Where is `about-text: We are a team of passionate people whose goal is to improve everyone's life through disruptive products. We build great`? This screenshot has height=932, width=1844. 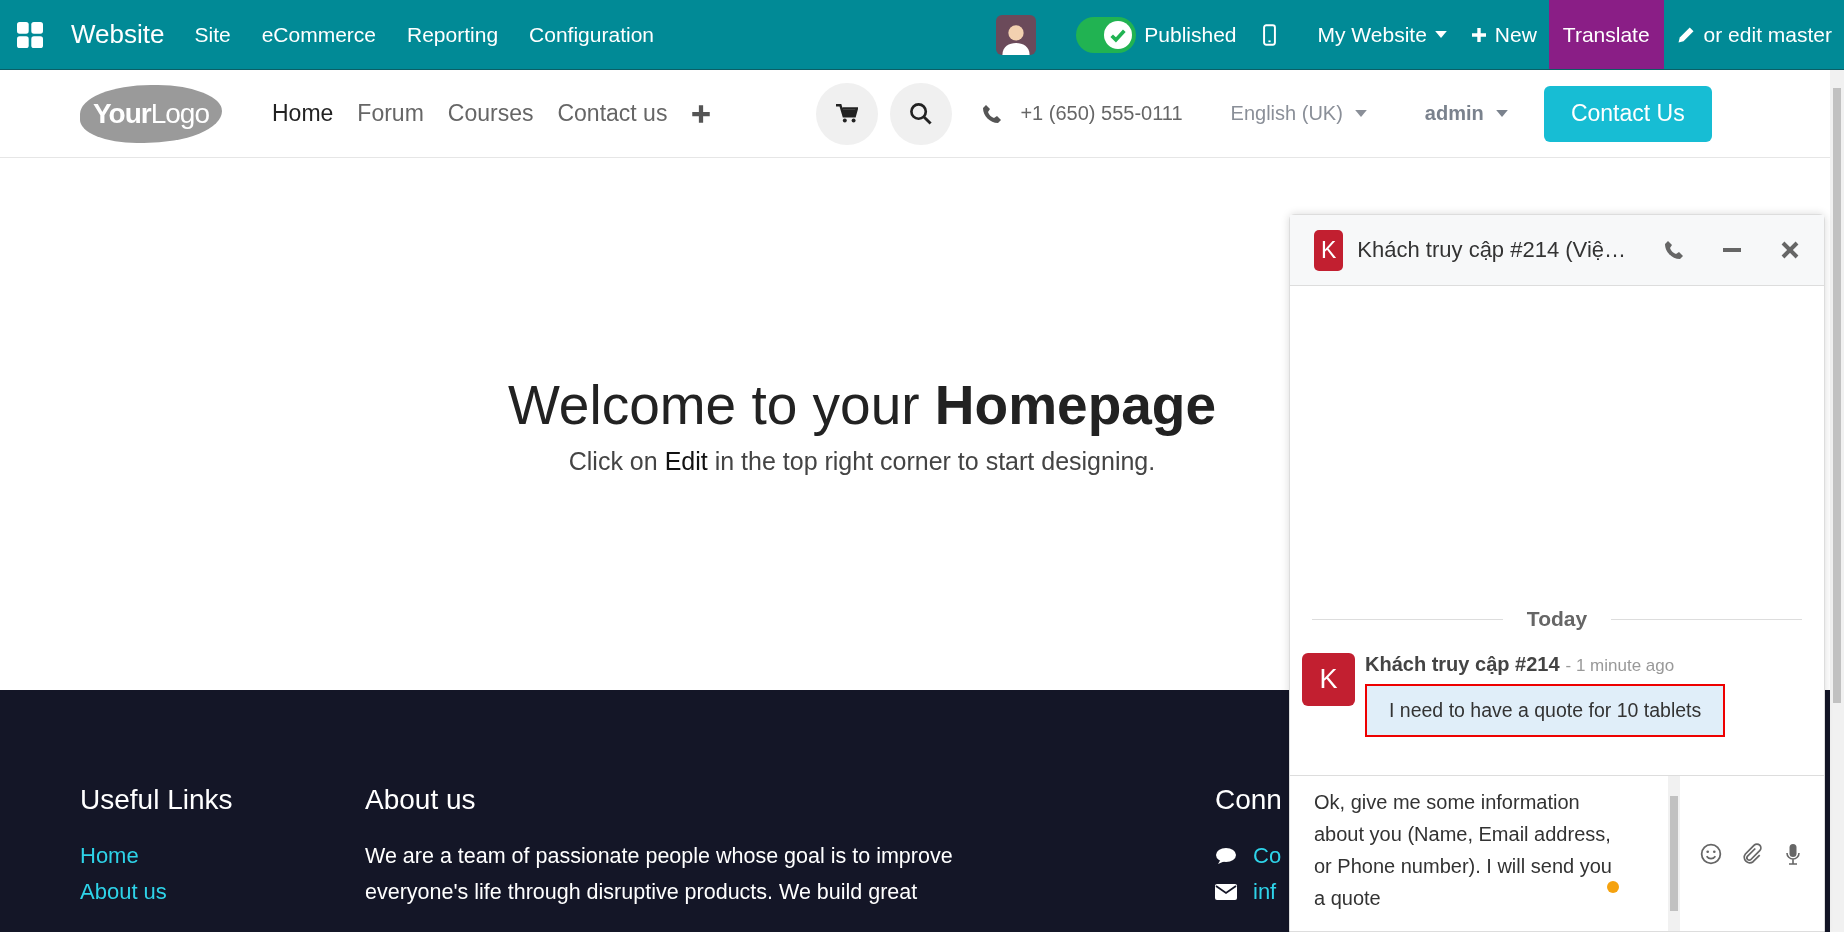
about-text: We are a team of passionate people whose goal is to improve everyone's life through disruptive products. We build great is located at coordinates (659, 874).